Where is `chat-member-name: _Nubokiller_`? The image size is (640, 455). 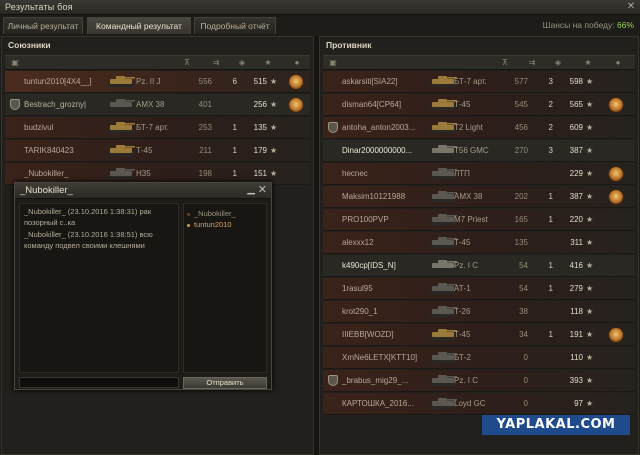
chat-member-name: _Nubokiller_ is located at coordinates (215, 213).